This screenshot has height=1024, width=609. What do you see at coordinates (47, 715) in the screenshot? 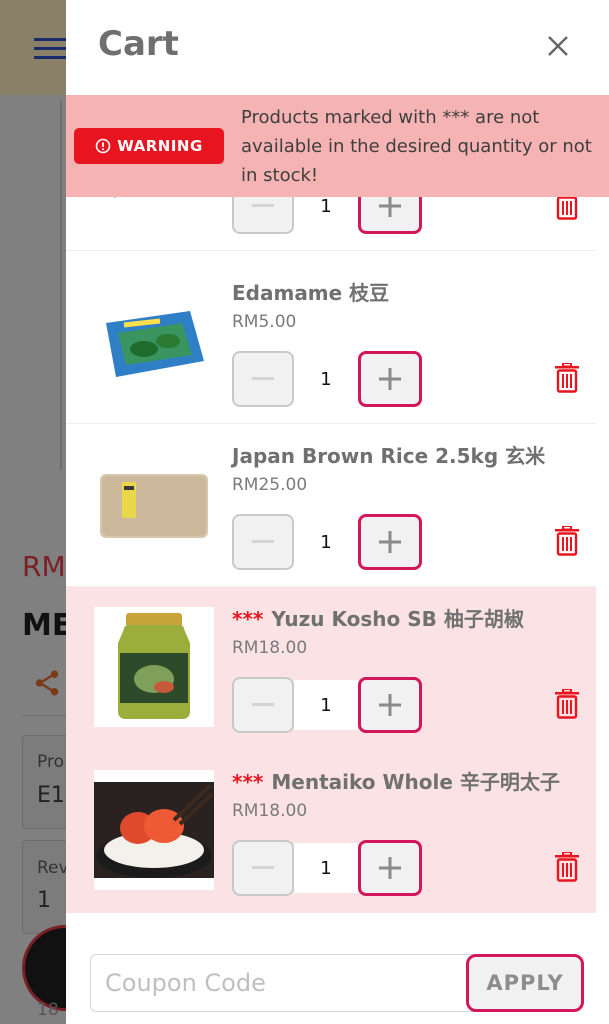
I see `background-divider` at bounding box center [47, 715].